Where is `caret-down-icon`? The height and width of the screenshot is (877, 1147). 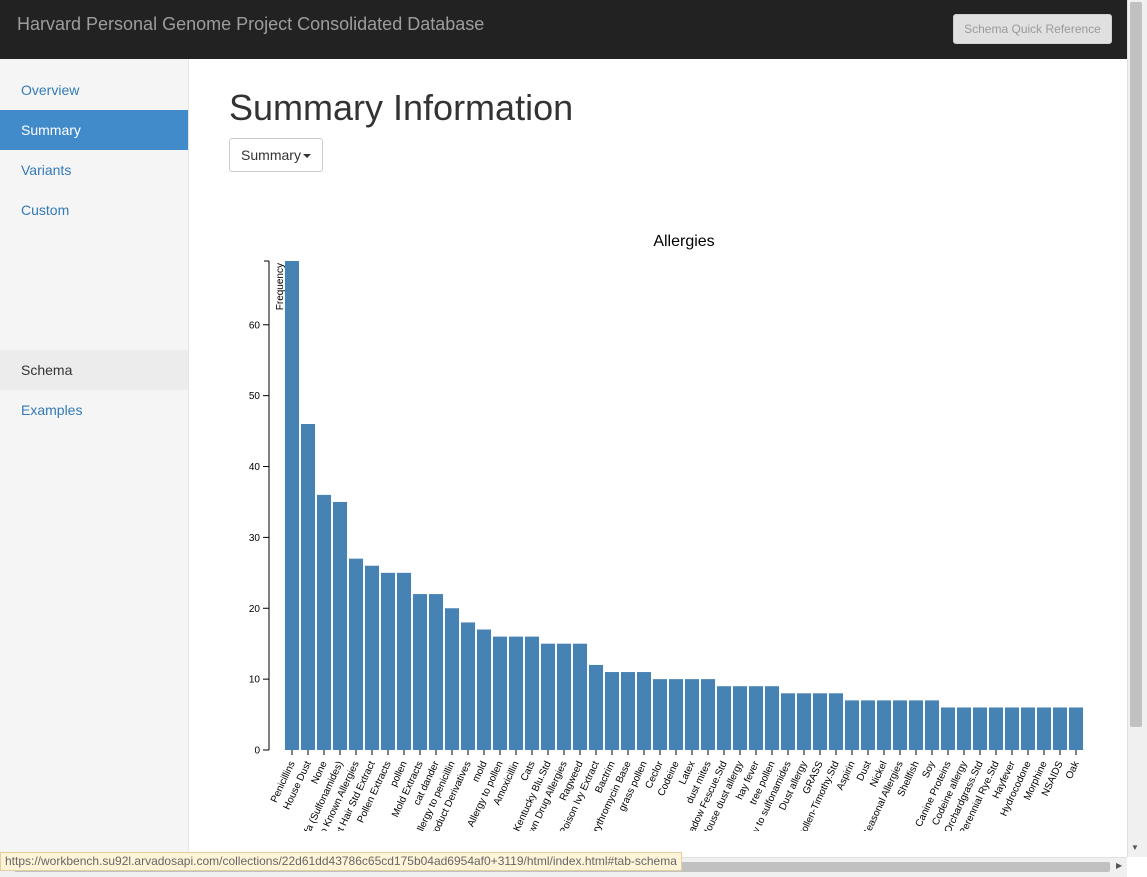
caret-down-icon is located at coordinates (306, 156).